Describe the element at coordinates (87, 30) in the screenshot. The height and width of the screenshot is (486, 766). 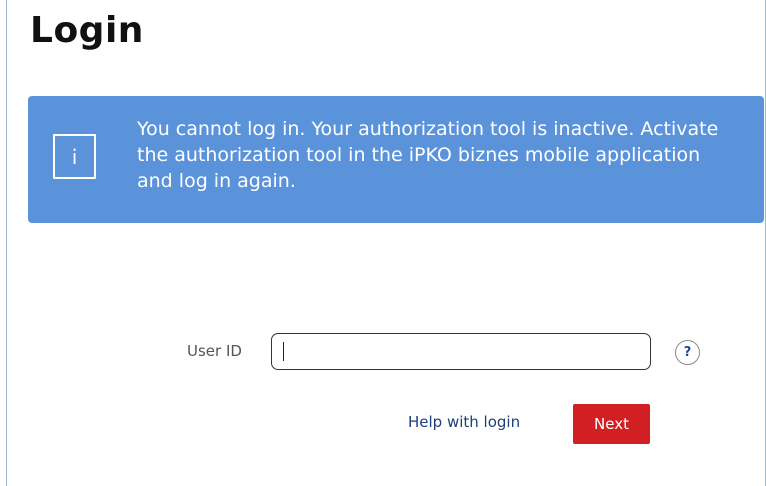
I see `page-title: Login` at that location.